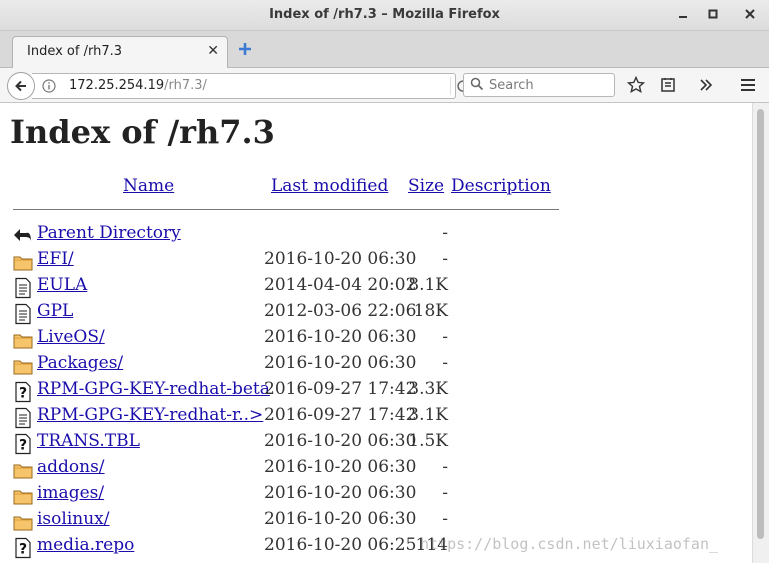 The width and height of the screenshot is (769, 563). I want to click on maximize-icon, so click(713, 14).